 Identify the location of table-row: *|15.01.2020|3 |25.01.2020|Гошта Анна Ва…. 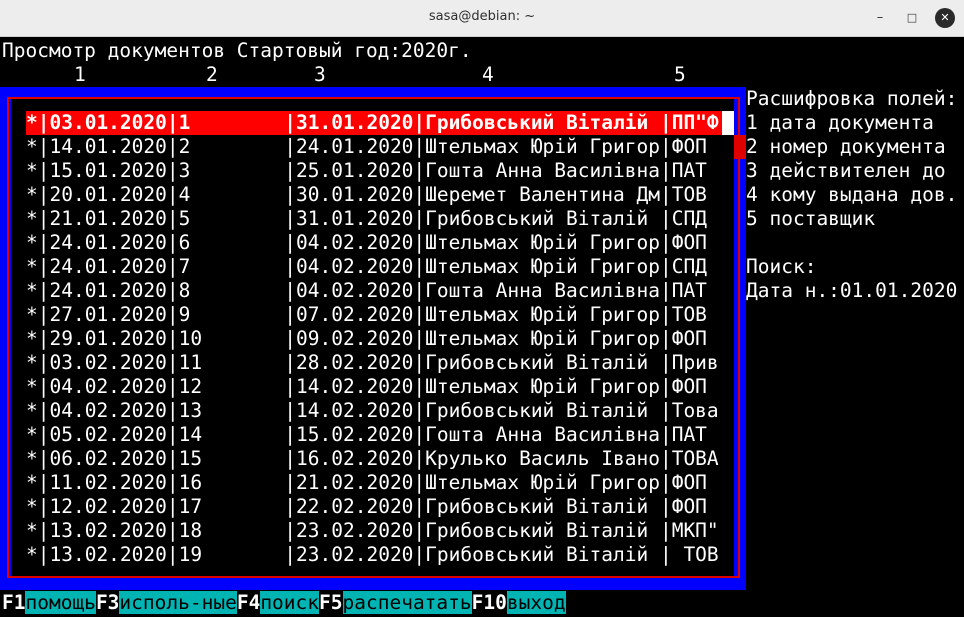
(374, 171).